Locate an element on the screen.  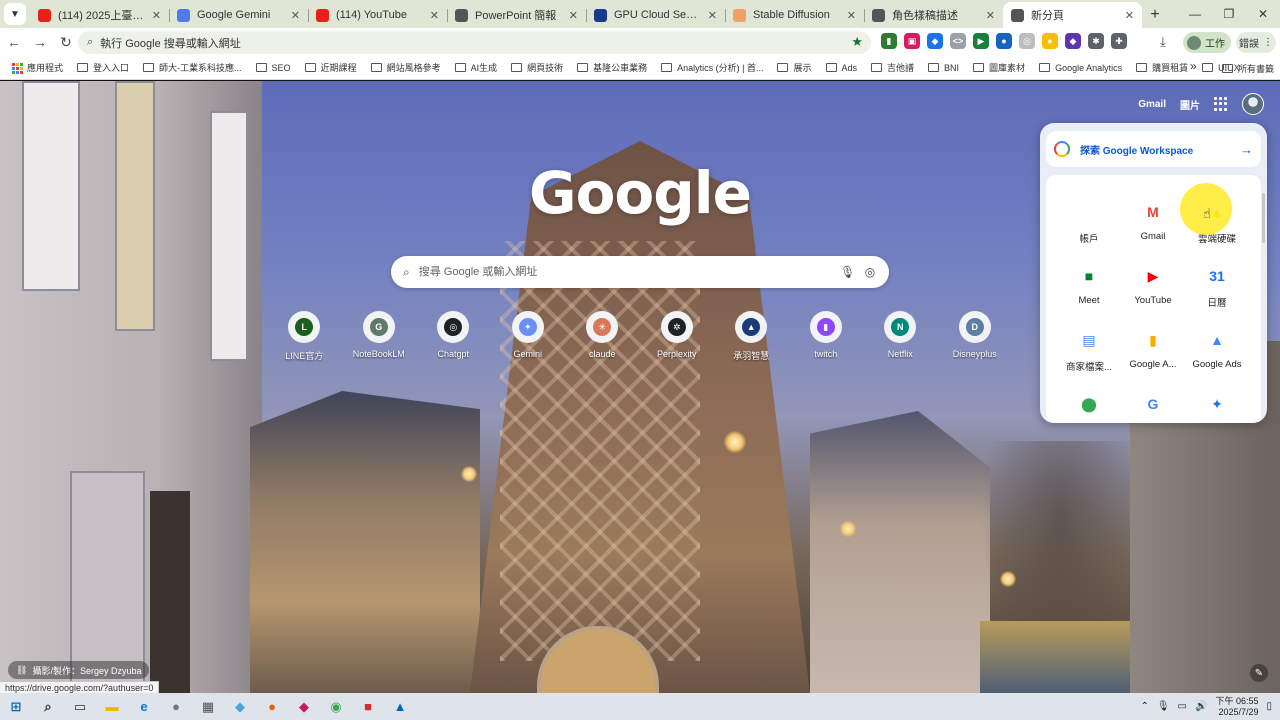
reload-button: ↻ is located at coordinates (66, 42).